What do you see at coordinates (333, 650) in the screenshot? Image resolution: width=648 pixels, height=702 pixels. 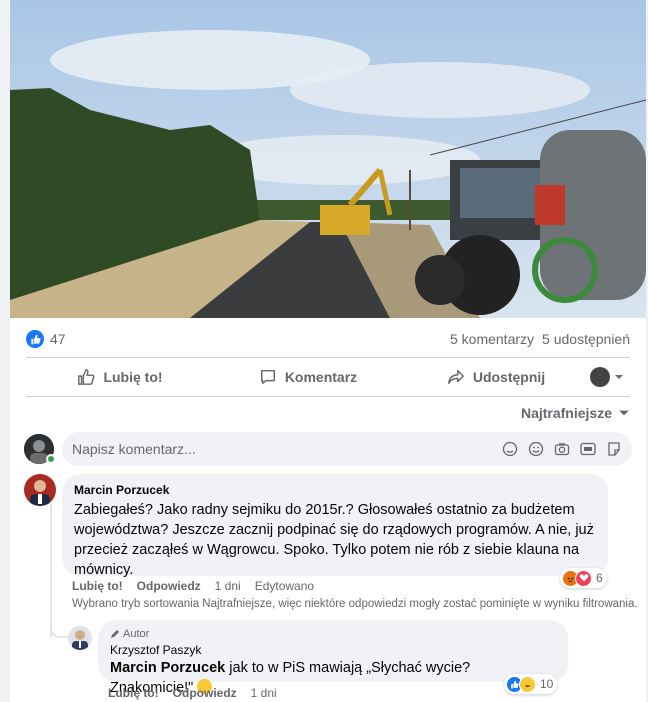 I see `reply-author: Krzysztof Paszyk` at bounding box center [333, 650].